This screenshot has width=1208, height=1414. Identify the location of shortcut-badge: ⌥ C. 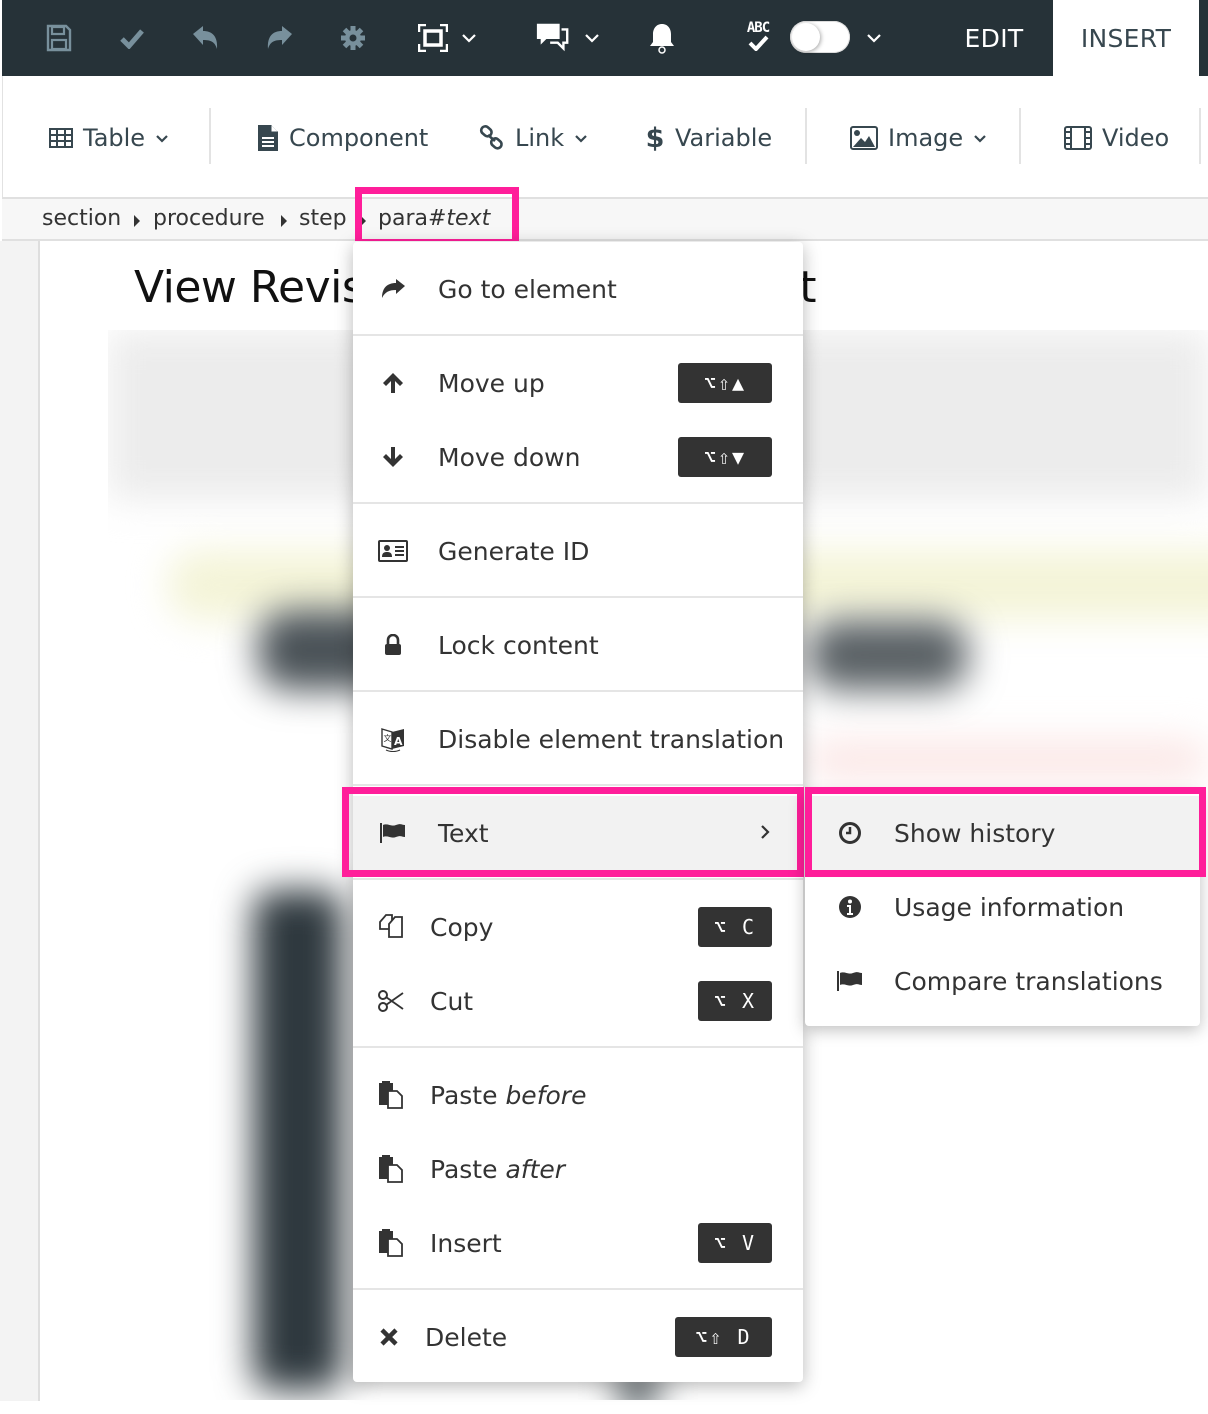
(735, 927).